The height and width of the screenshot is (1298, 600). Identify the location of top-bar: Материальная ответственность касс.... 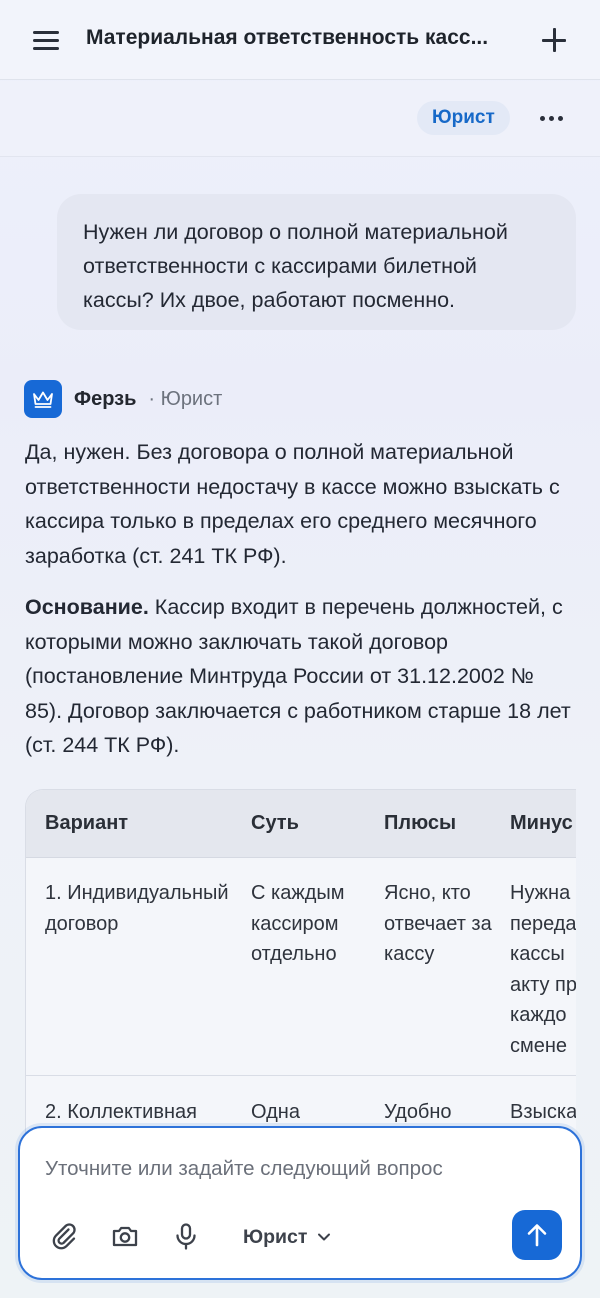
(300, 40).